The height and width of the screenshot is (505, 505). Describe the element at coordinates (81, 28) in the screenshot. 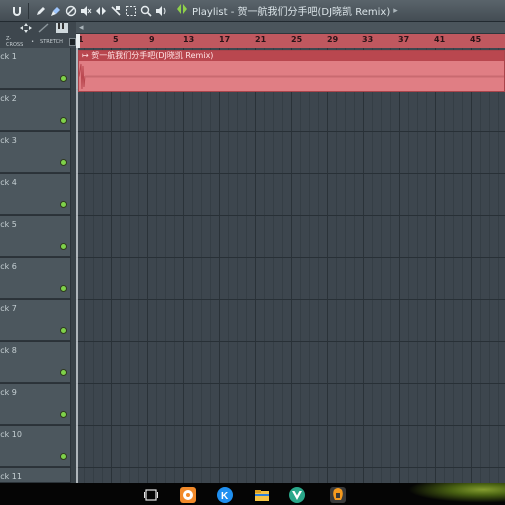

I see `scroll-left-icon: ◂` at that location.